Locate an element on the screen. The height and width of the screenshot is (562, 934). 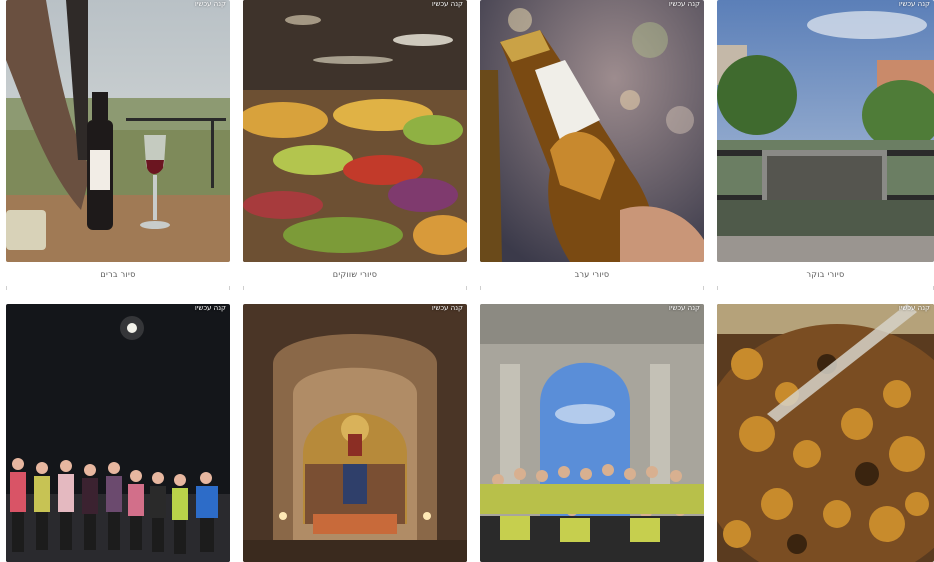
night-runners-group-photo: קנה עכשיו is located at coordinates (118, 433).